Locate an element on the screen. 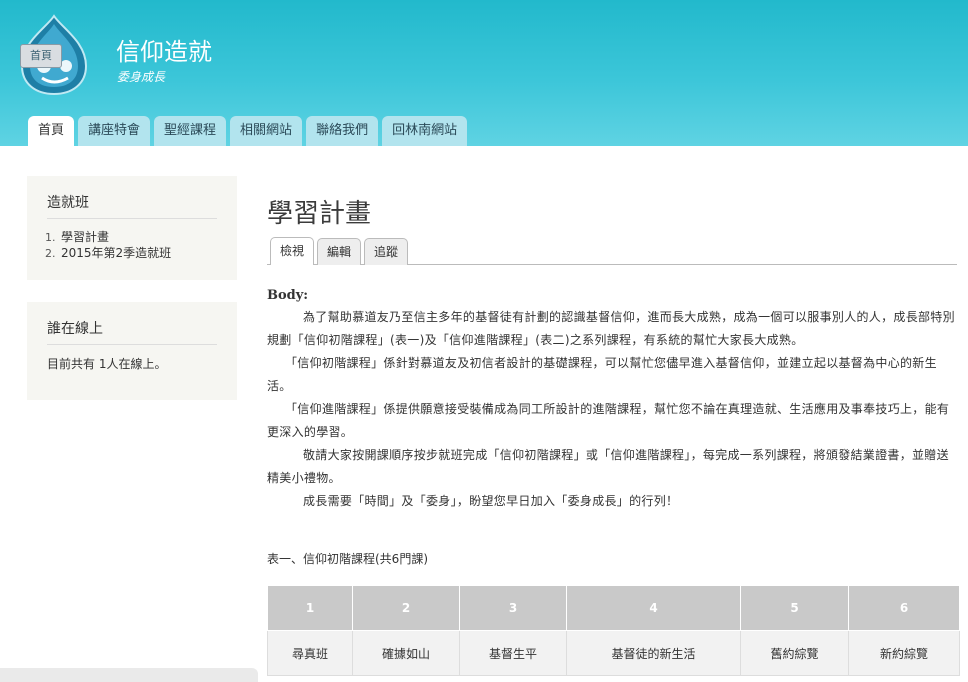 The image size is (968, 682). tab-track: 追蹤 is located at coordinates (386, 251).